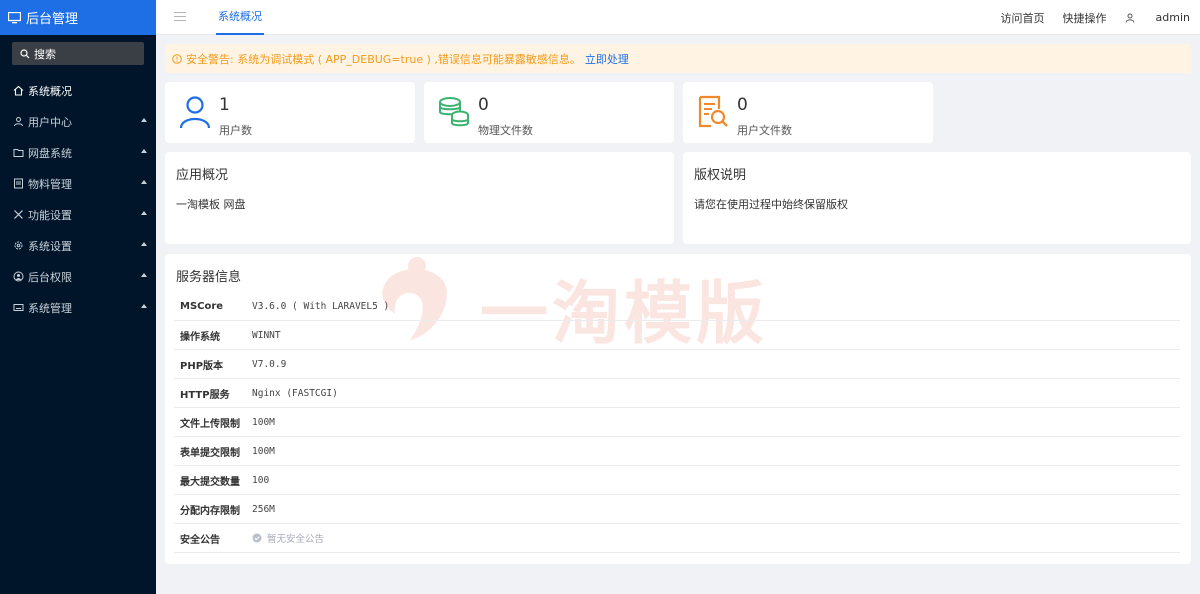 Image resolution: width=1200 pixels, height=594 pixels. What do you see at coordinates (677, 509) in the screenshot?
I see `table-row: 分配内存限制 256M` at bounding box center [677, 509].